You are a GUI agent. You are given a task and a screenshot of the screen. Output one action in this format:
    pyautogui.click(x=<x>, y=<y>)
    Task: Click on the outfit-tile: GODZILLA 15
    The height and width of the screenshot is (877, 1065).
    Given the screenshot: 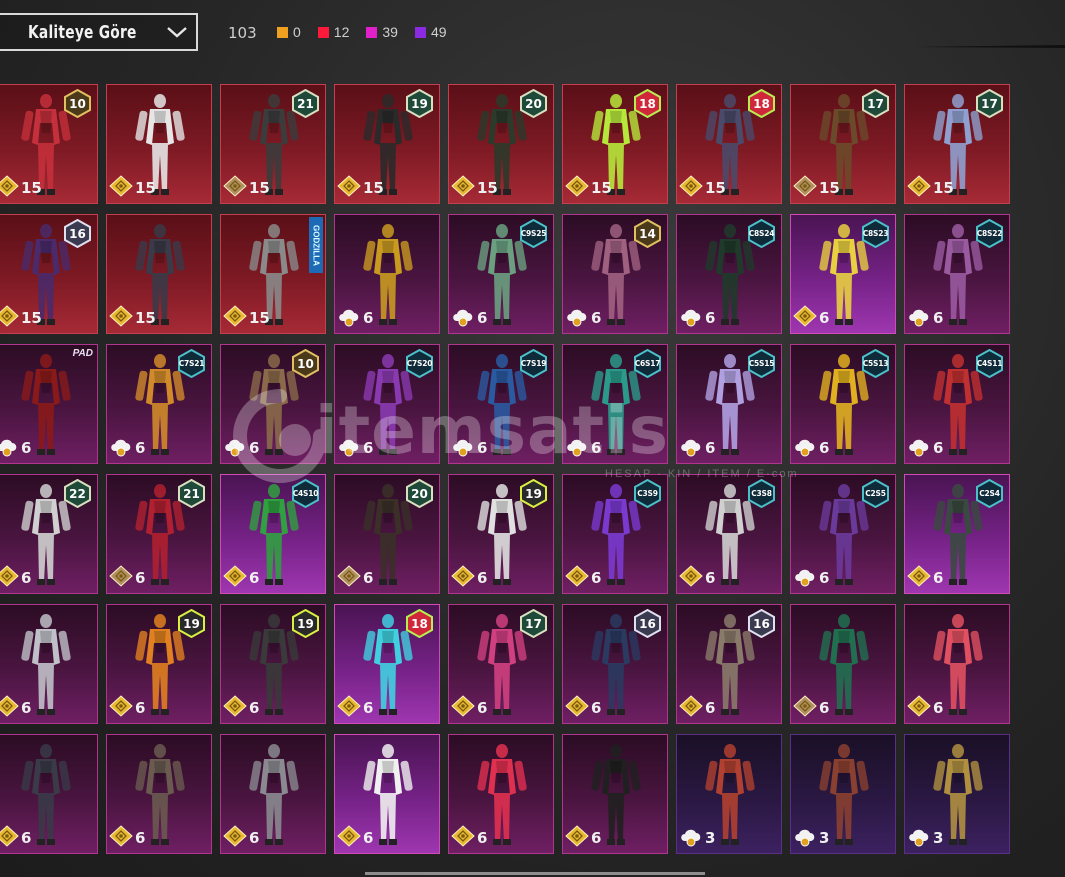 What is the action you would take?
    pyautogui.click(x=273, y=274)
    